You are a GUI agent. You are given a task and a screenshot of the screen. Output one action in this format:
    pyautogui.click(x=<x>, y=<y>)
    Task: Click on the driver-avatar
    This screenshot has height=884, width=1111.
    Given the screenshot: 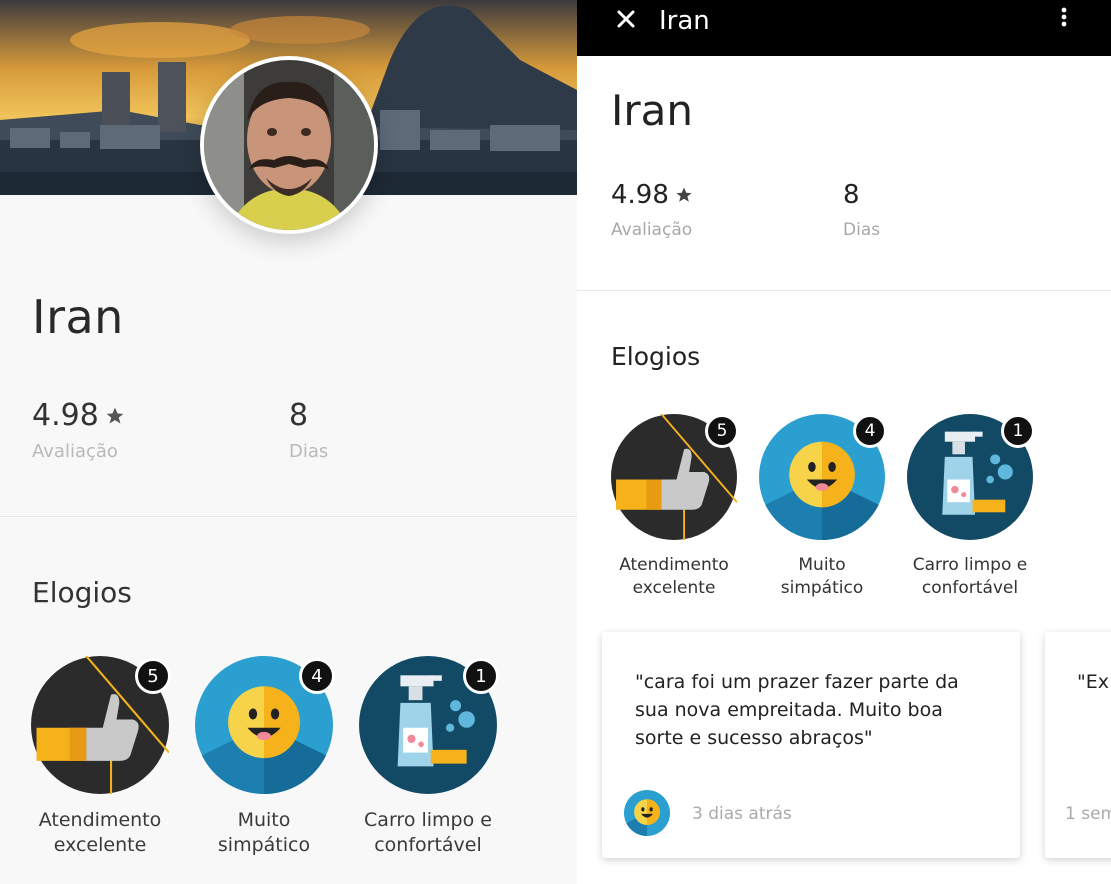 What is the action you would take?
    pyautogui.click(x=289, y=145)
    